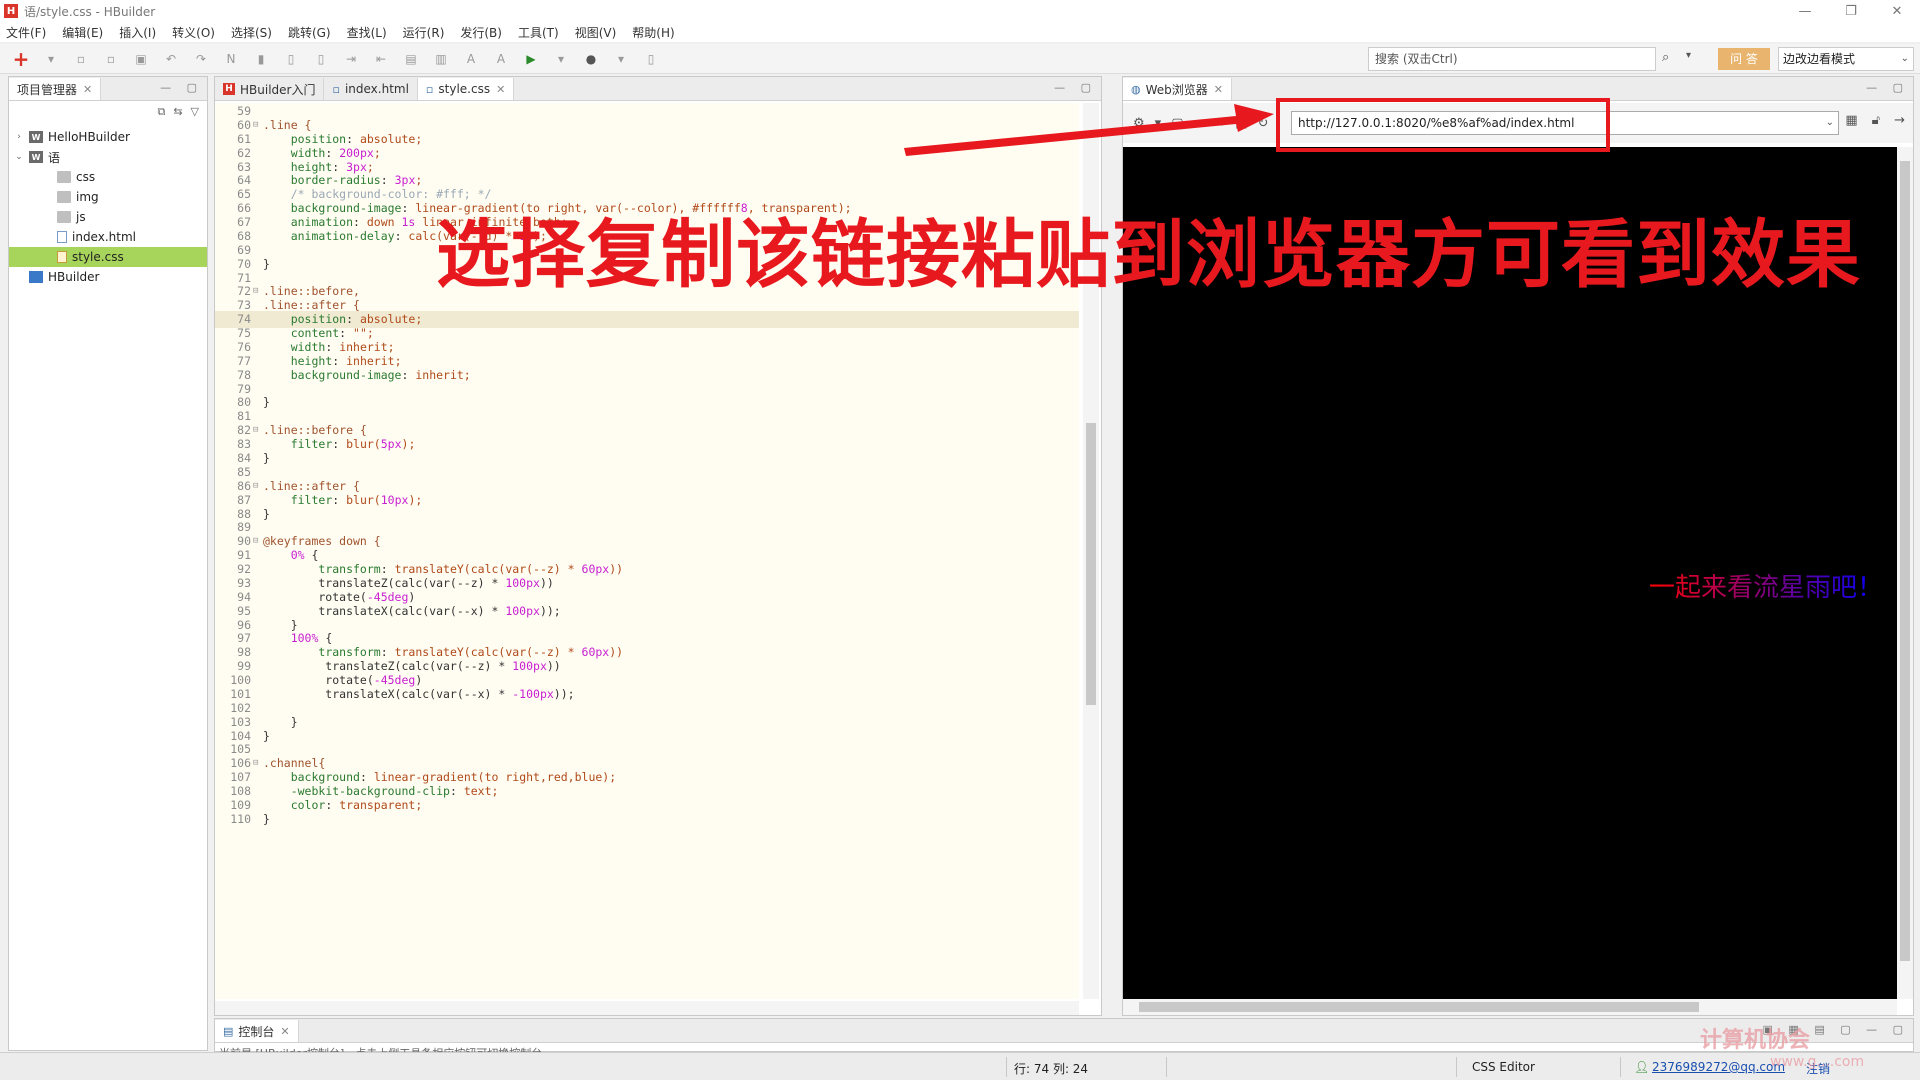 The height and width of the screenshot is (1080, 1920). Describe the element at coordinates (596, 32) in the screenshot. I see `menu-item: 视图(V)` at that location.